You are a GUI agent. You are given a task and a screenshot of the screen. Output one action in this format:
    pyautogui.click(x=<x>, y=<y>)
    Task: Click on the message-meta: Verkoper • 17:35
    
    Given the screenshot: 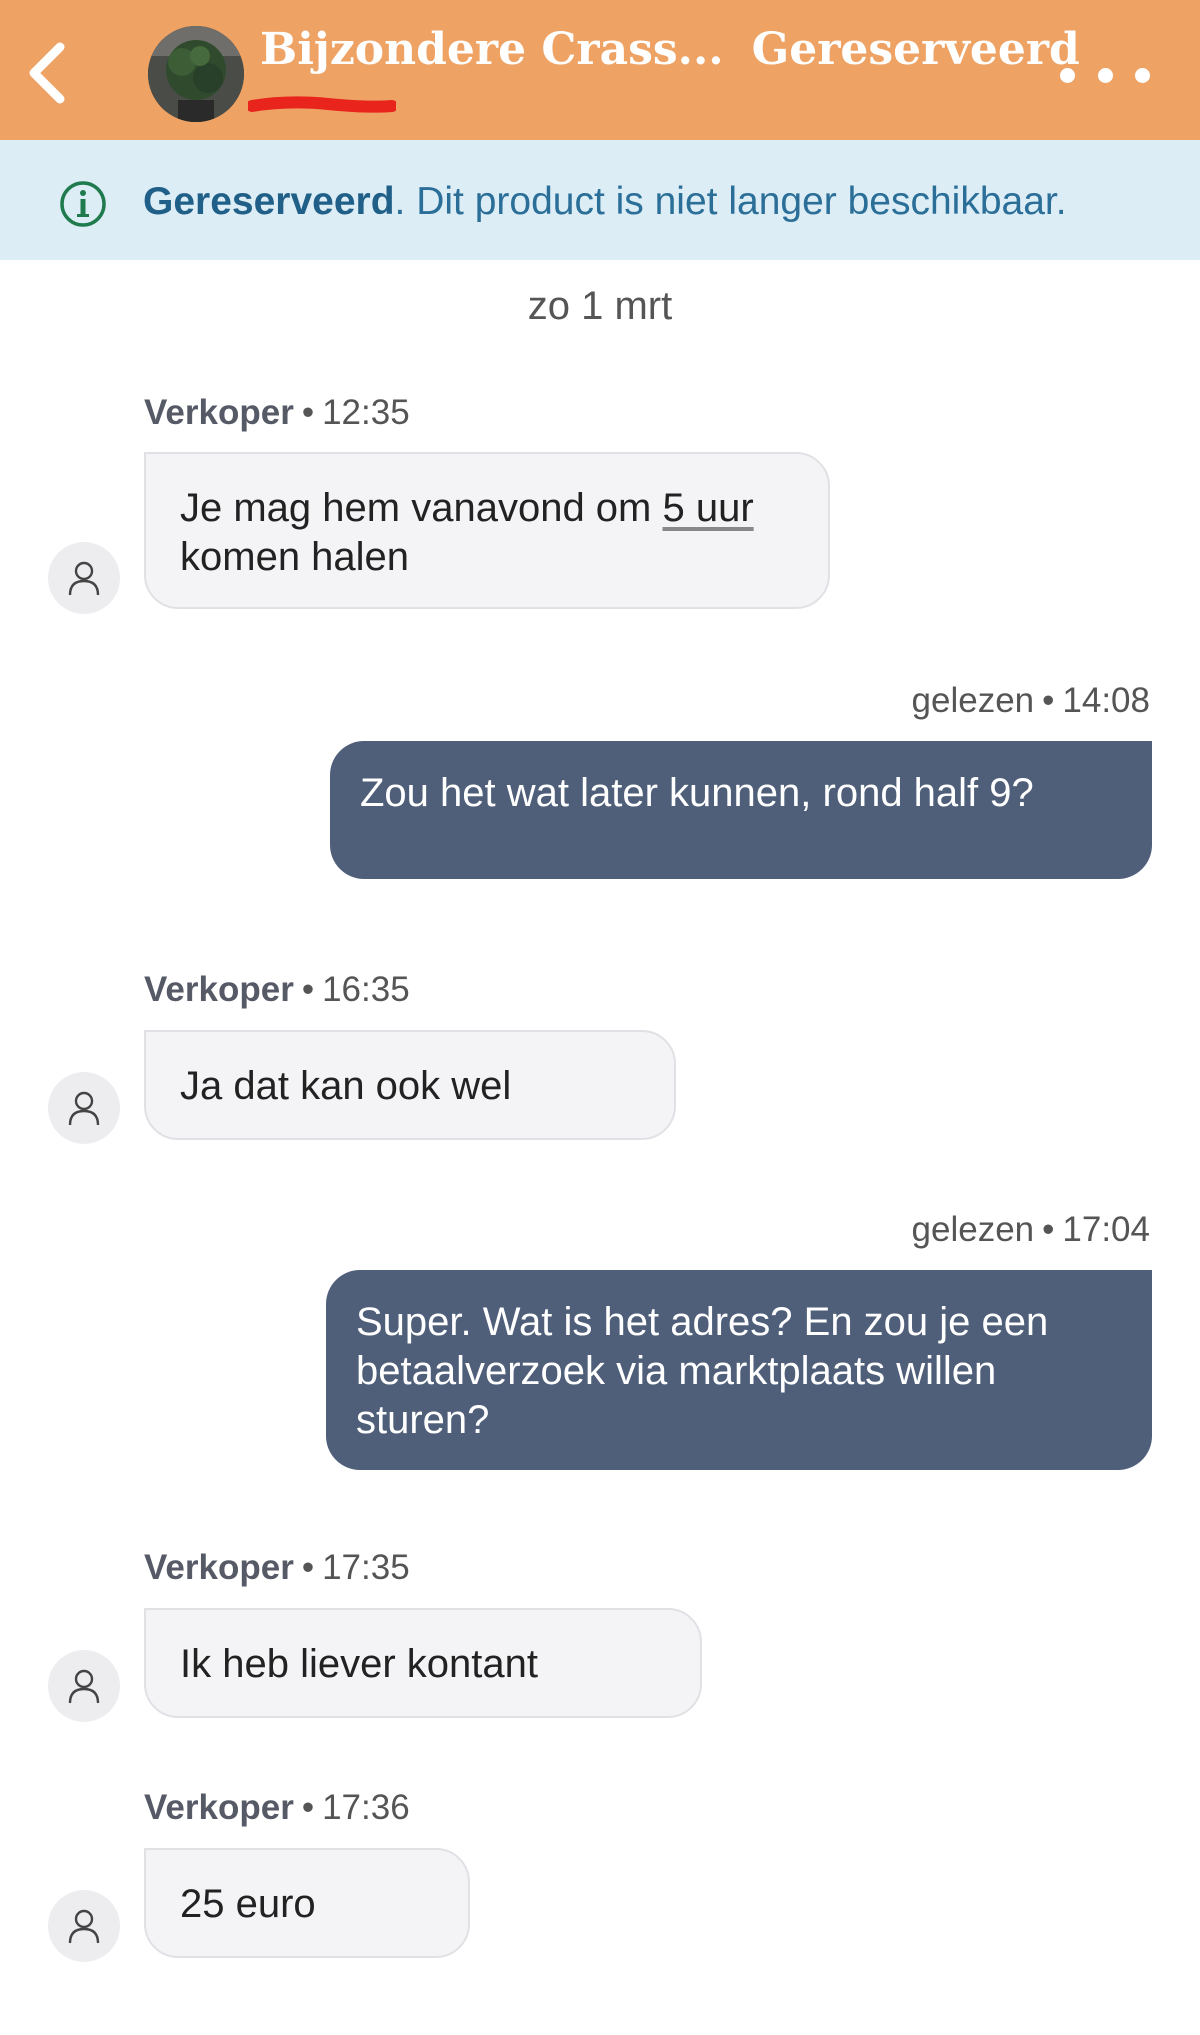 What is the action you would take?
    pyautogui.click(x=277, y=1567)
    